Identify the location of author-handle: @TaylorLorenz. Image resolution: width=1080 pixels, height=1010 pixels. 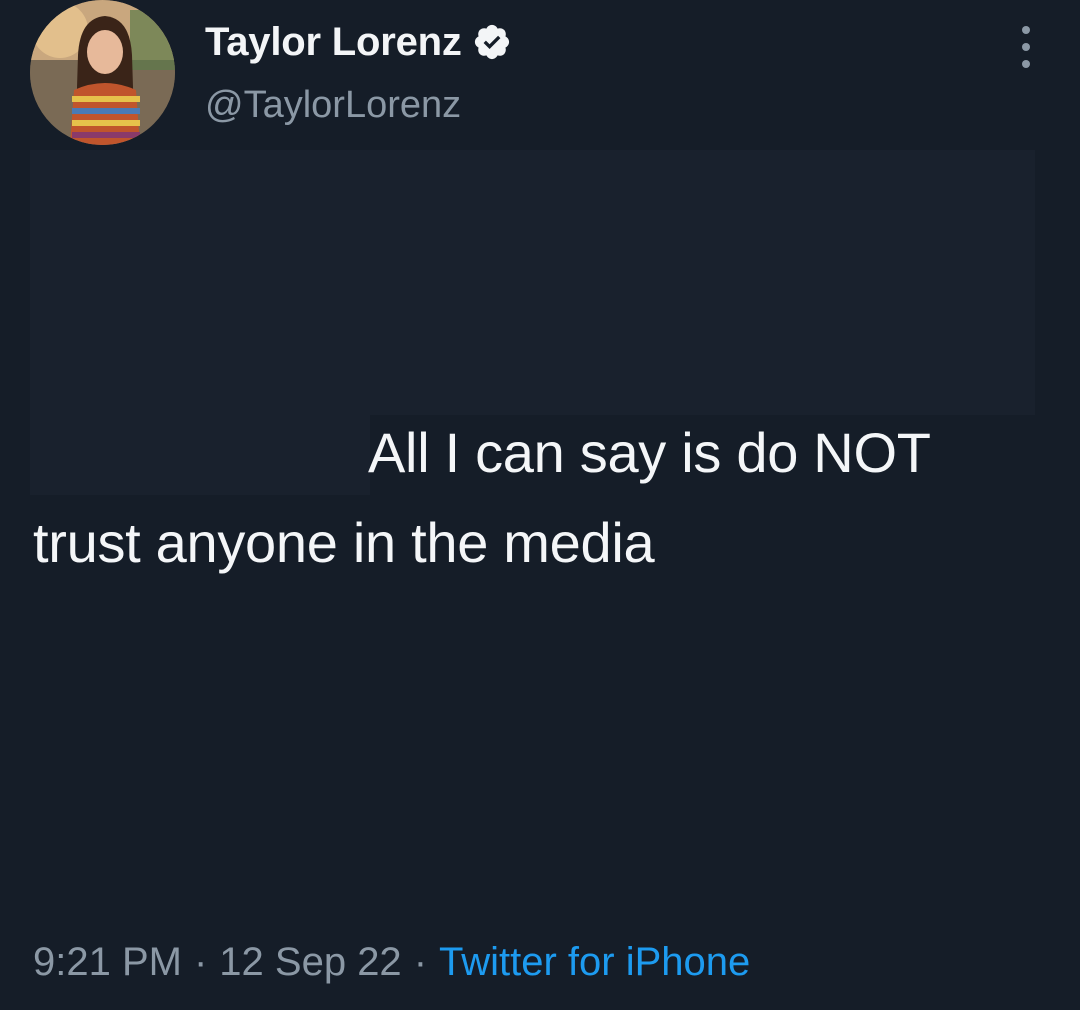
(333, 105).